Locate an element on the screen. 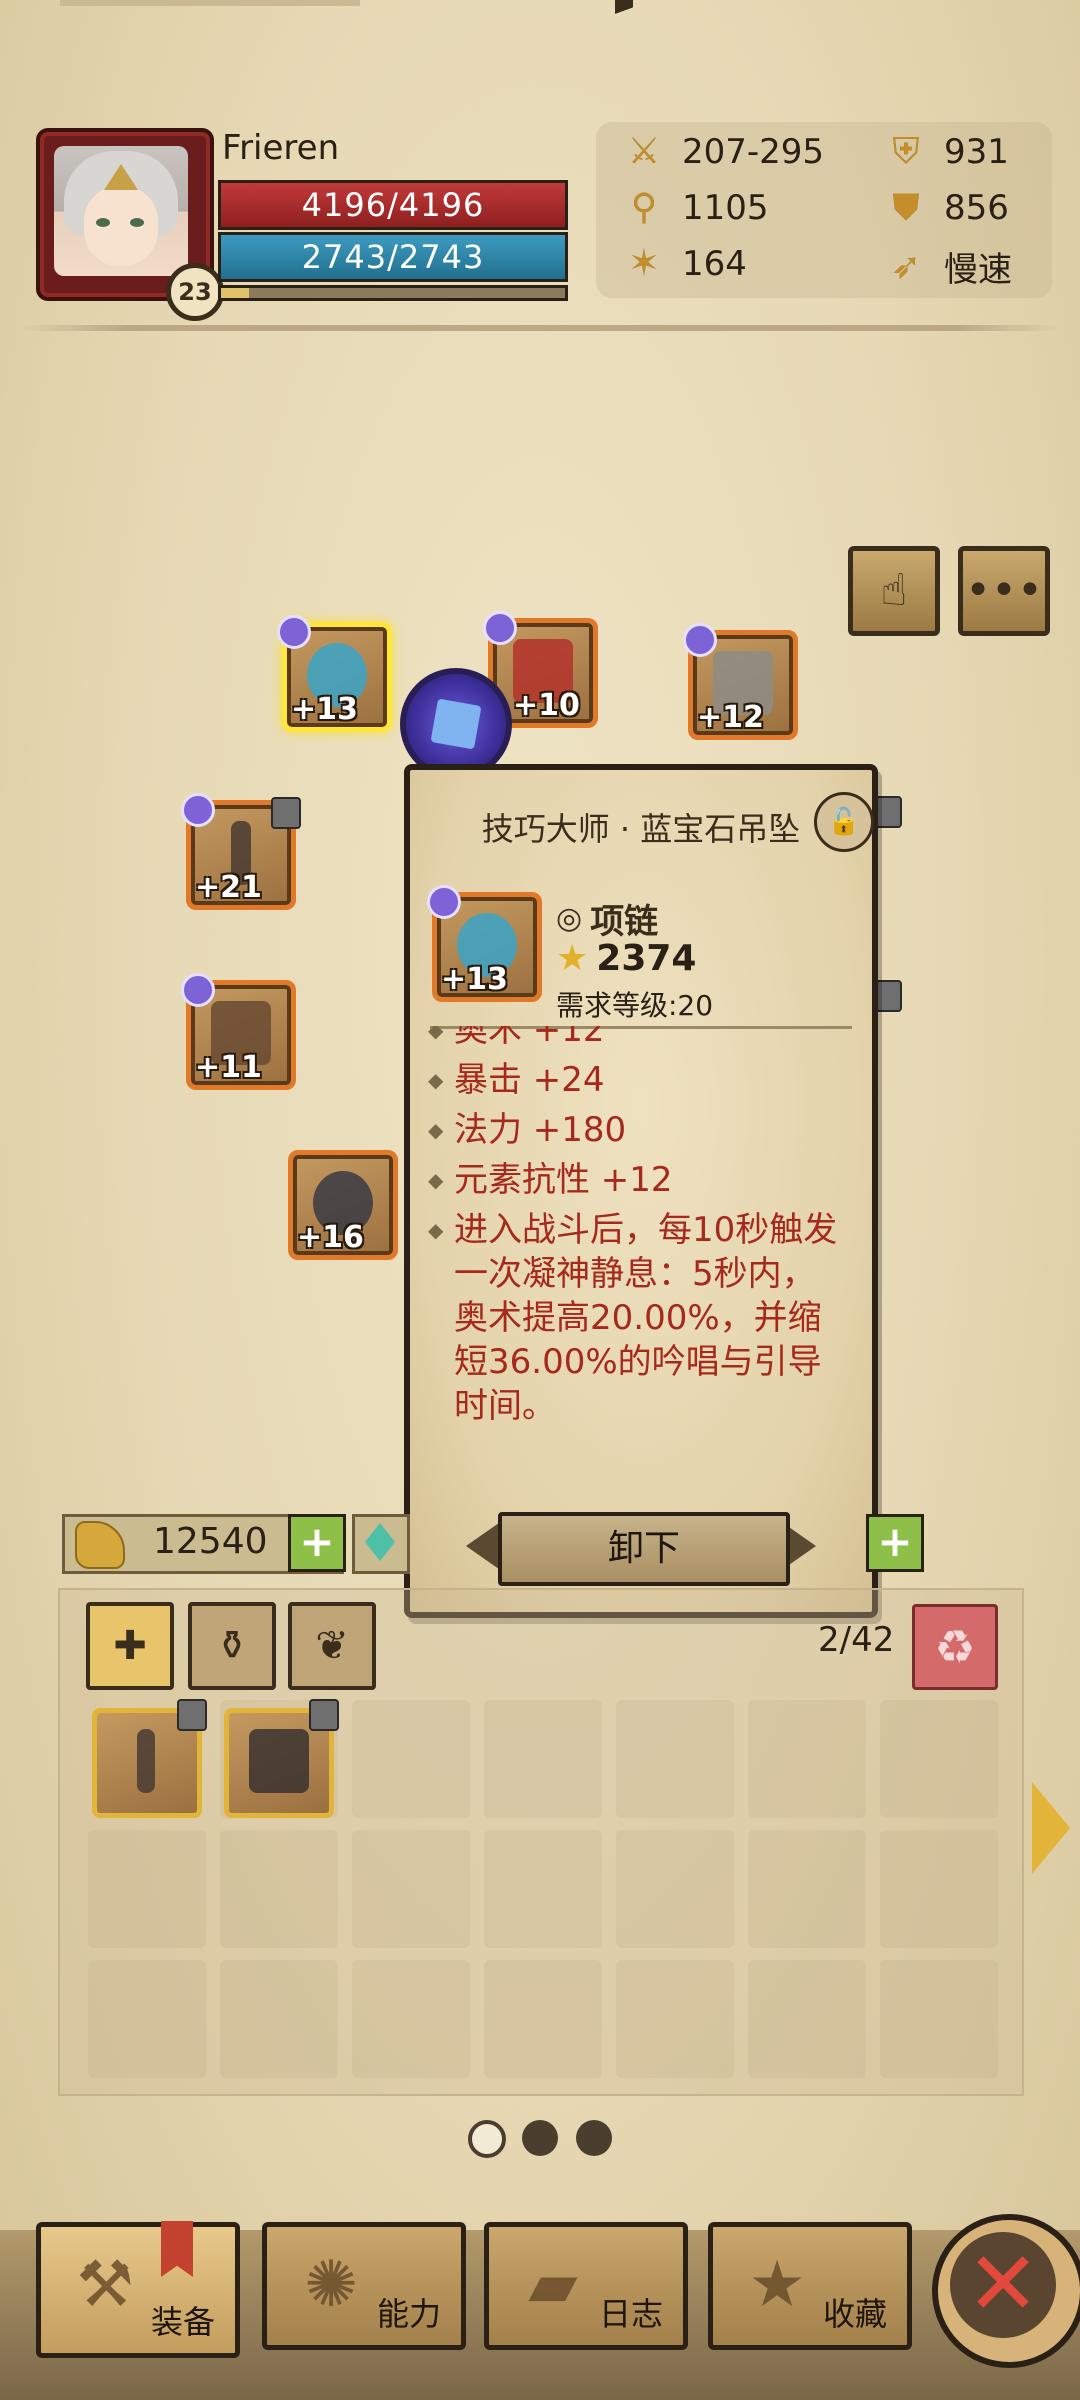 The image size is (1080, 2400). stat-crit-value: 164 is located at coordinates (714, 264).